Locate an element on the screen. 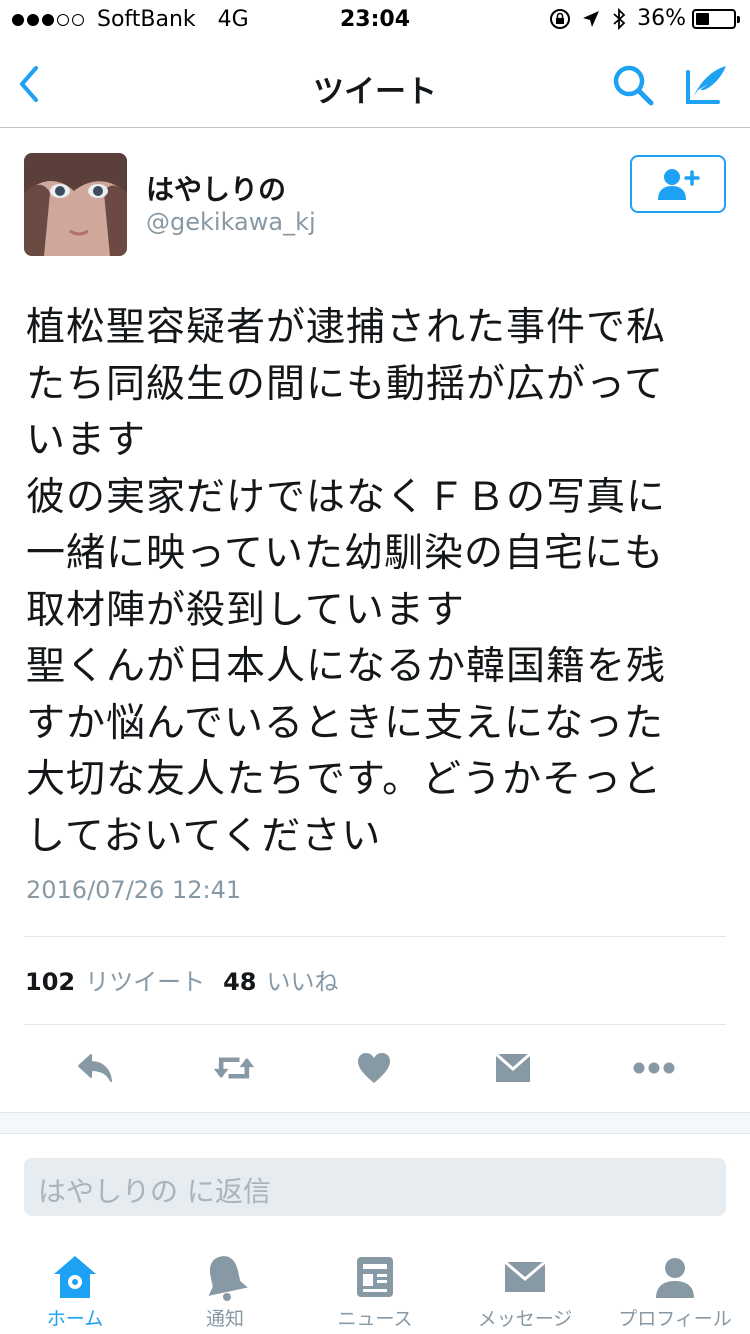  tab-news: ニュース is located at coordinates (375, 1286).